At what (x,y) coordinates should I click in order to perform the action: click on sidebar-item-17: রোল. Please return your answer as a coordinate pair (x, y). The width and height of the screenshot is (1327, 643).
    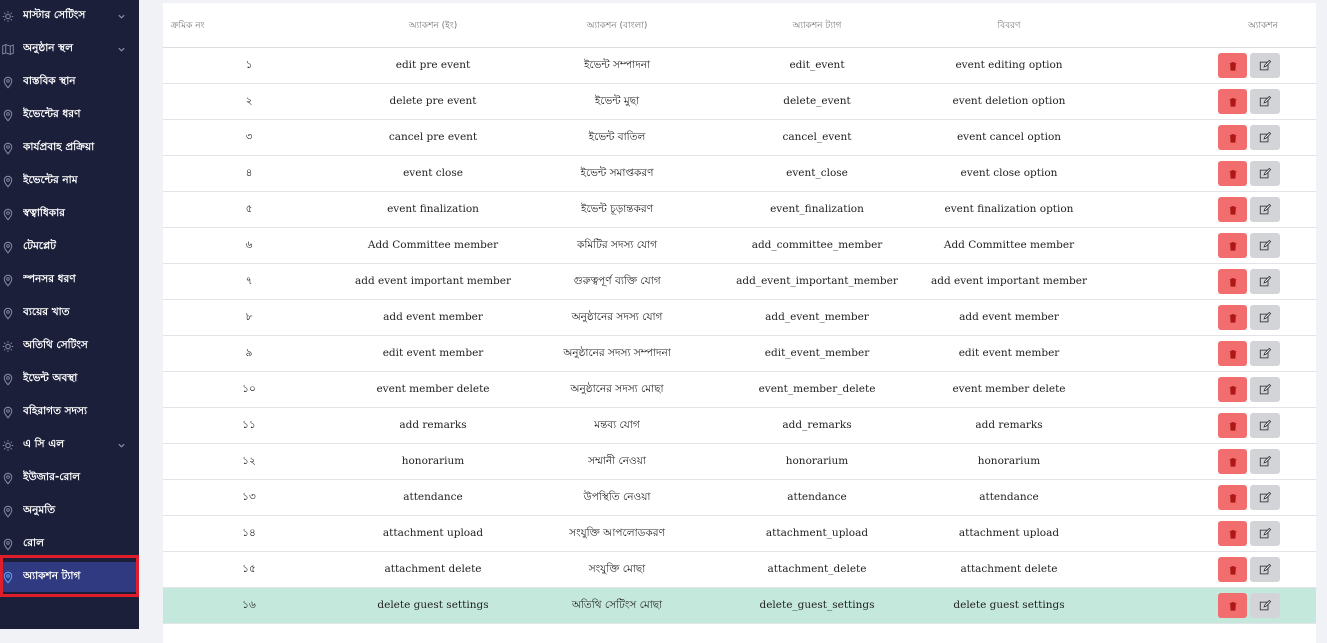
    Looking at the image, I should click on (69, 544).